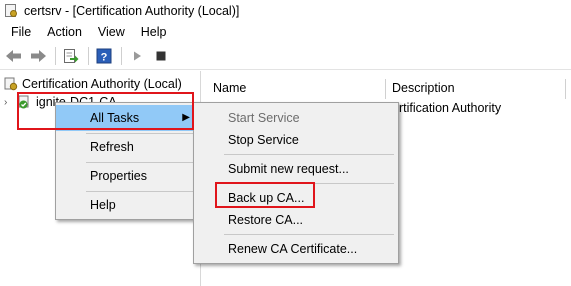 Image resolution: width=571 pixels, height=286 pixels. What do you see at coordinates (38, 56) in the screenshot?
I see `forward-arrow-icon` at bounding box center [38, 56].